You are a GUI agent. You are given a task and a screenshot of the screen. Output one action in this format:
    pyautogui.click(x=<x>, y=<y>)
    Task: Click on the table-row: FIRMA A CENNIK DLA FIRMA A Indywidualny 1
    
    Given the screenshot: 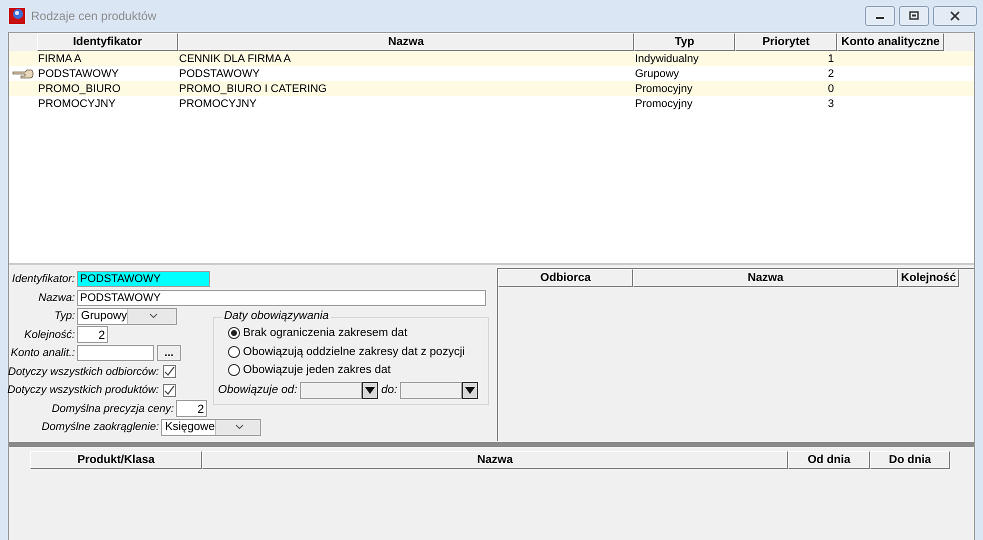 What is the action you would take?
    pyautogui.click(x=491, y=58)
    